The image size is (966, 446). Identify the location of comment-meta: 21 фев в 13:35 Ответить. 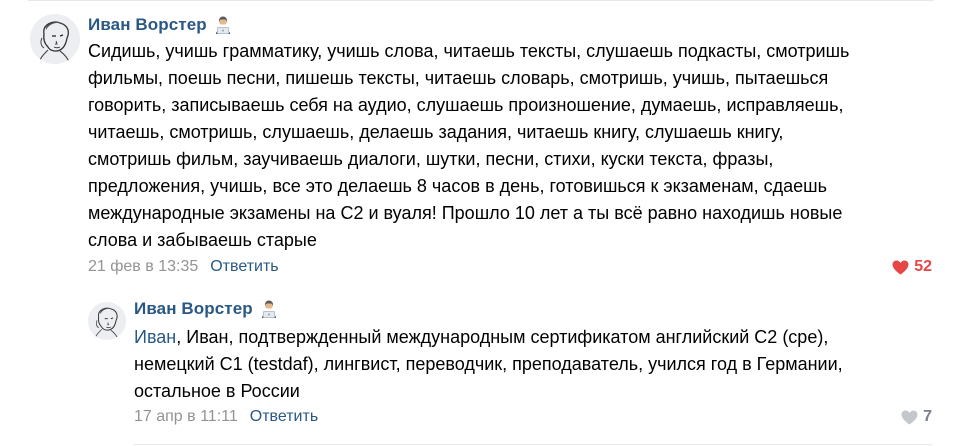
(183, 267).